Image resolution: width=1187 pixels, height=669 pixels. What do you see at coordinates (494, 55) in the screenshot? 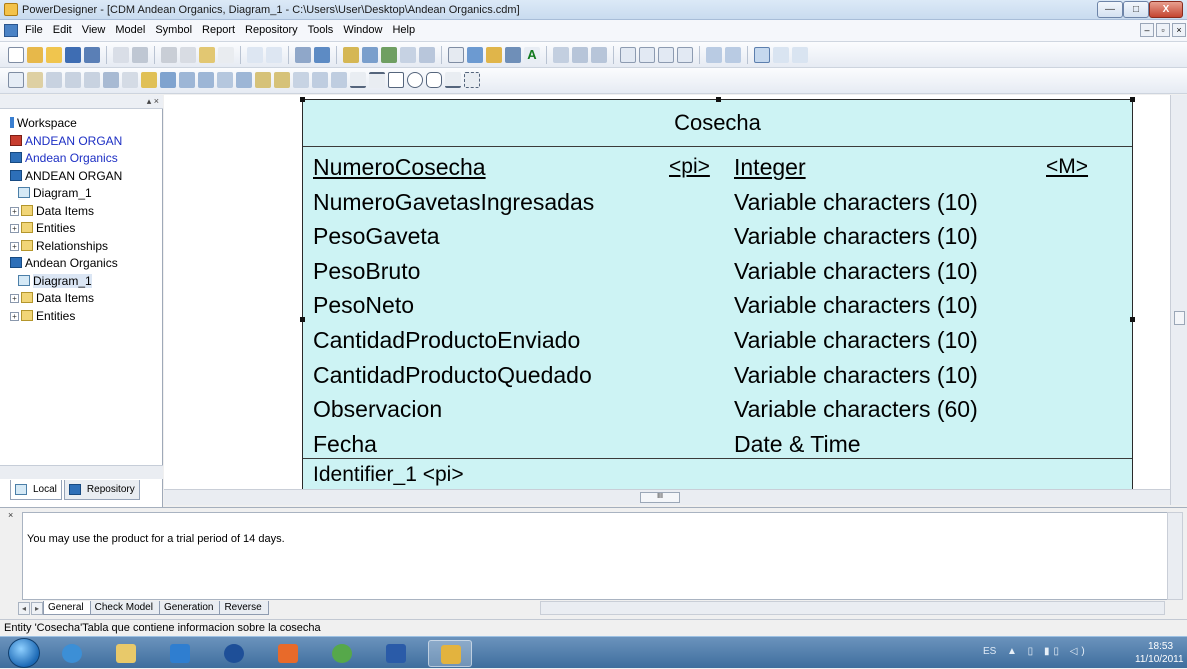
I see `line-style-icon` at bounding box center [494, 55].